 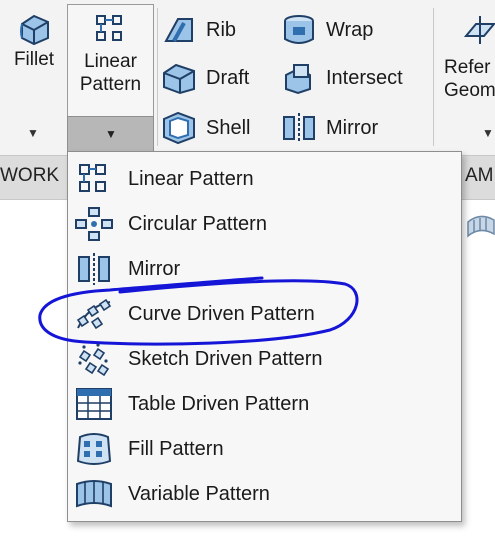 I want to click on menu-item-label: Fill Pattern, so click(x=176, y=448).